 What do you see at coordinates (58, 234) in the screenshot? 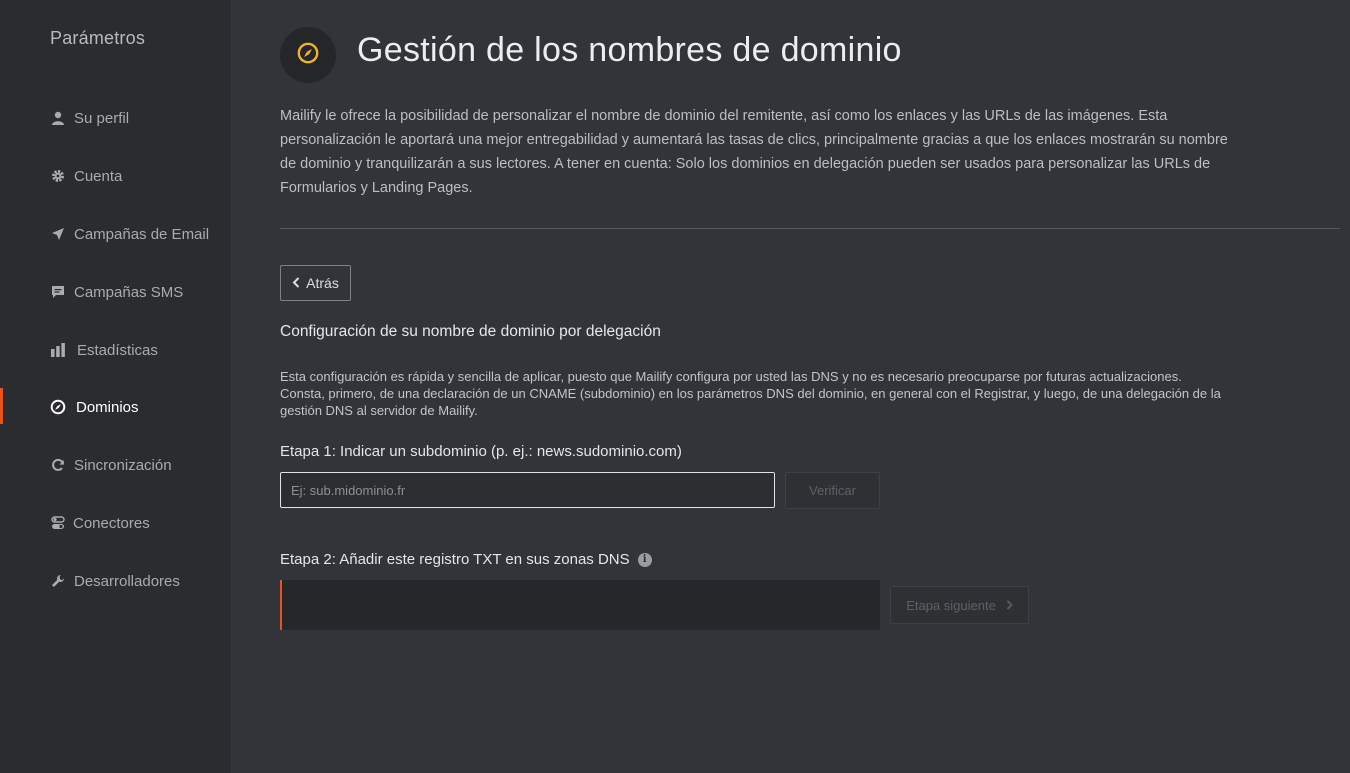
I see `paper-plane-icon` at bounding box center [58, 234].